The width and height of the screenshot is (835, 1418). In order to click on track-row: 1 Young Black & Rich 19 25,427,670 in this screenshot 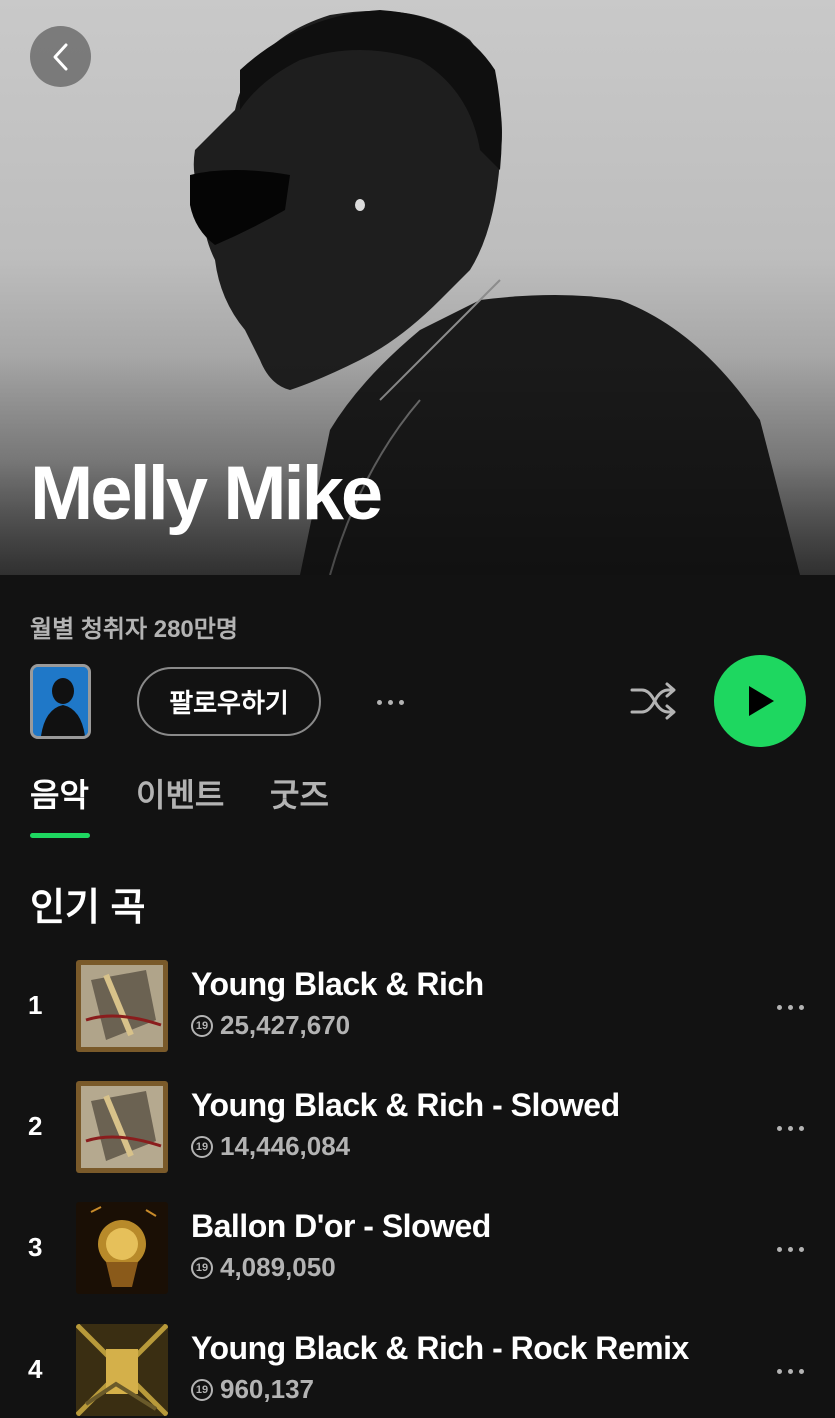, I will do `click(417, 1010)`.